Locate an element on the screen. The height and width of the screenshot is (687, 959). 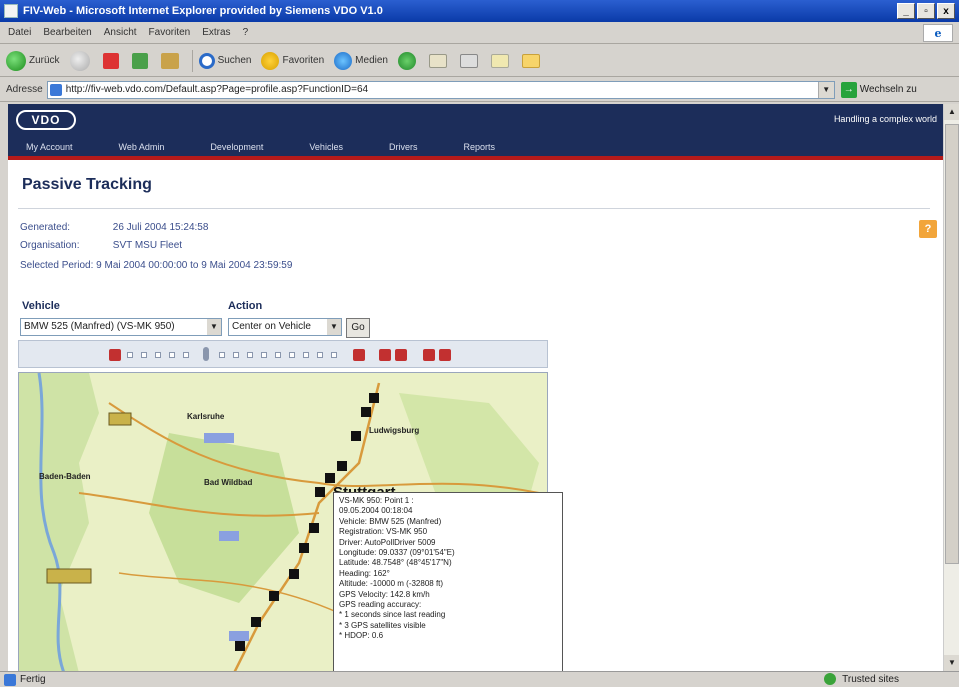
title-divider is located at coordinates (474, 208).